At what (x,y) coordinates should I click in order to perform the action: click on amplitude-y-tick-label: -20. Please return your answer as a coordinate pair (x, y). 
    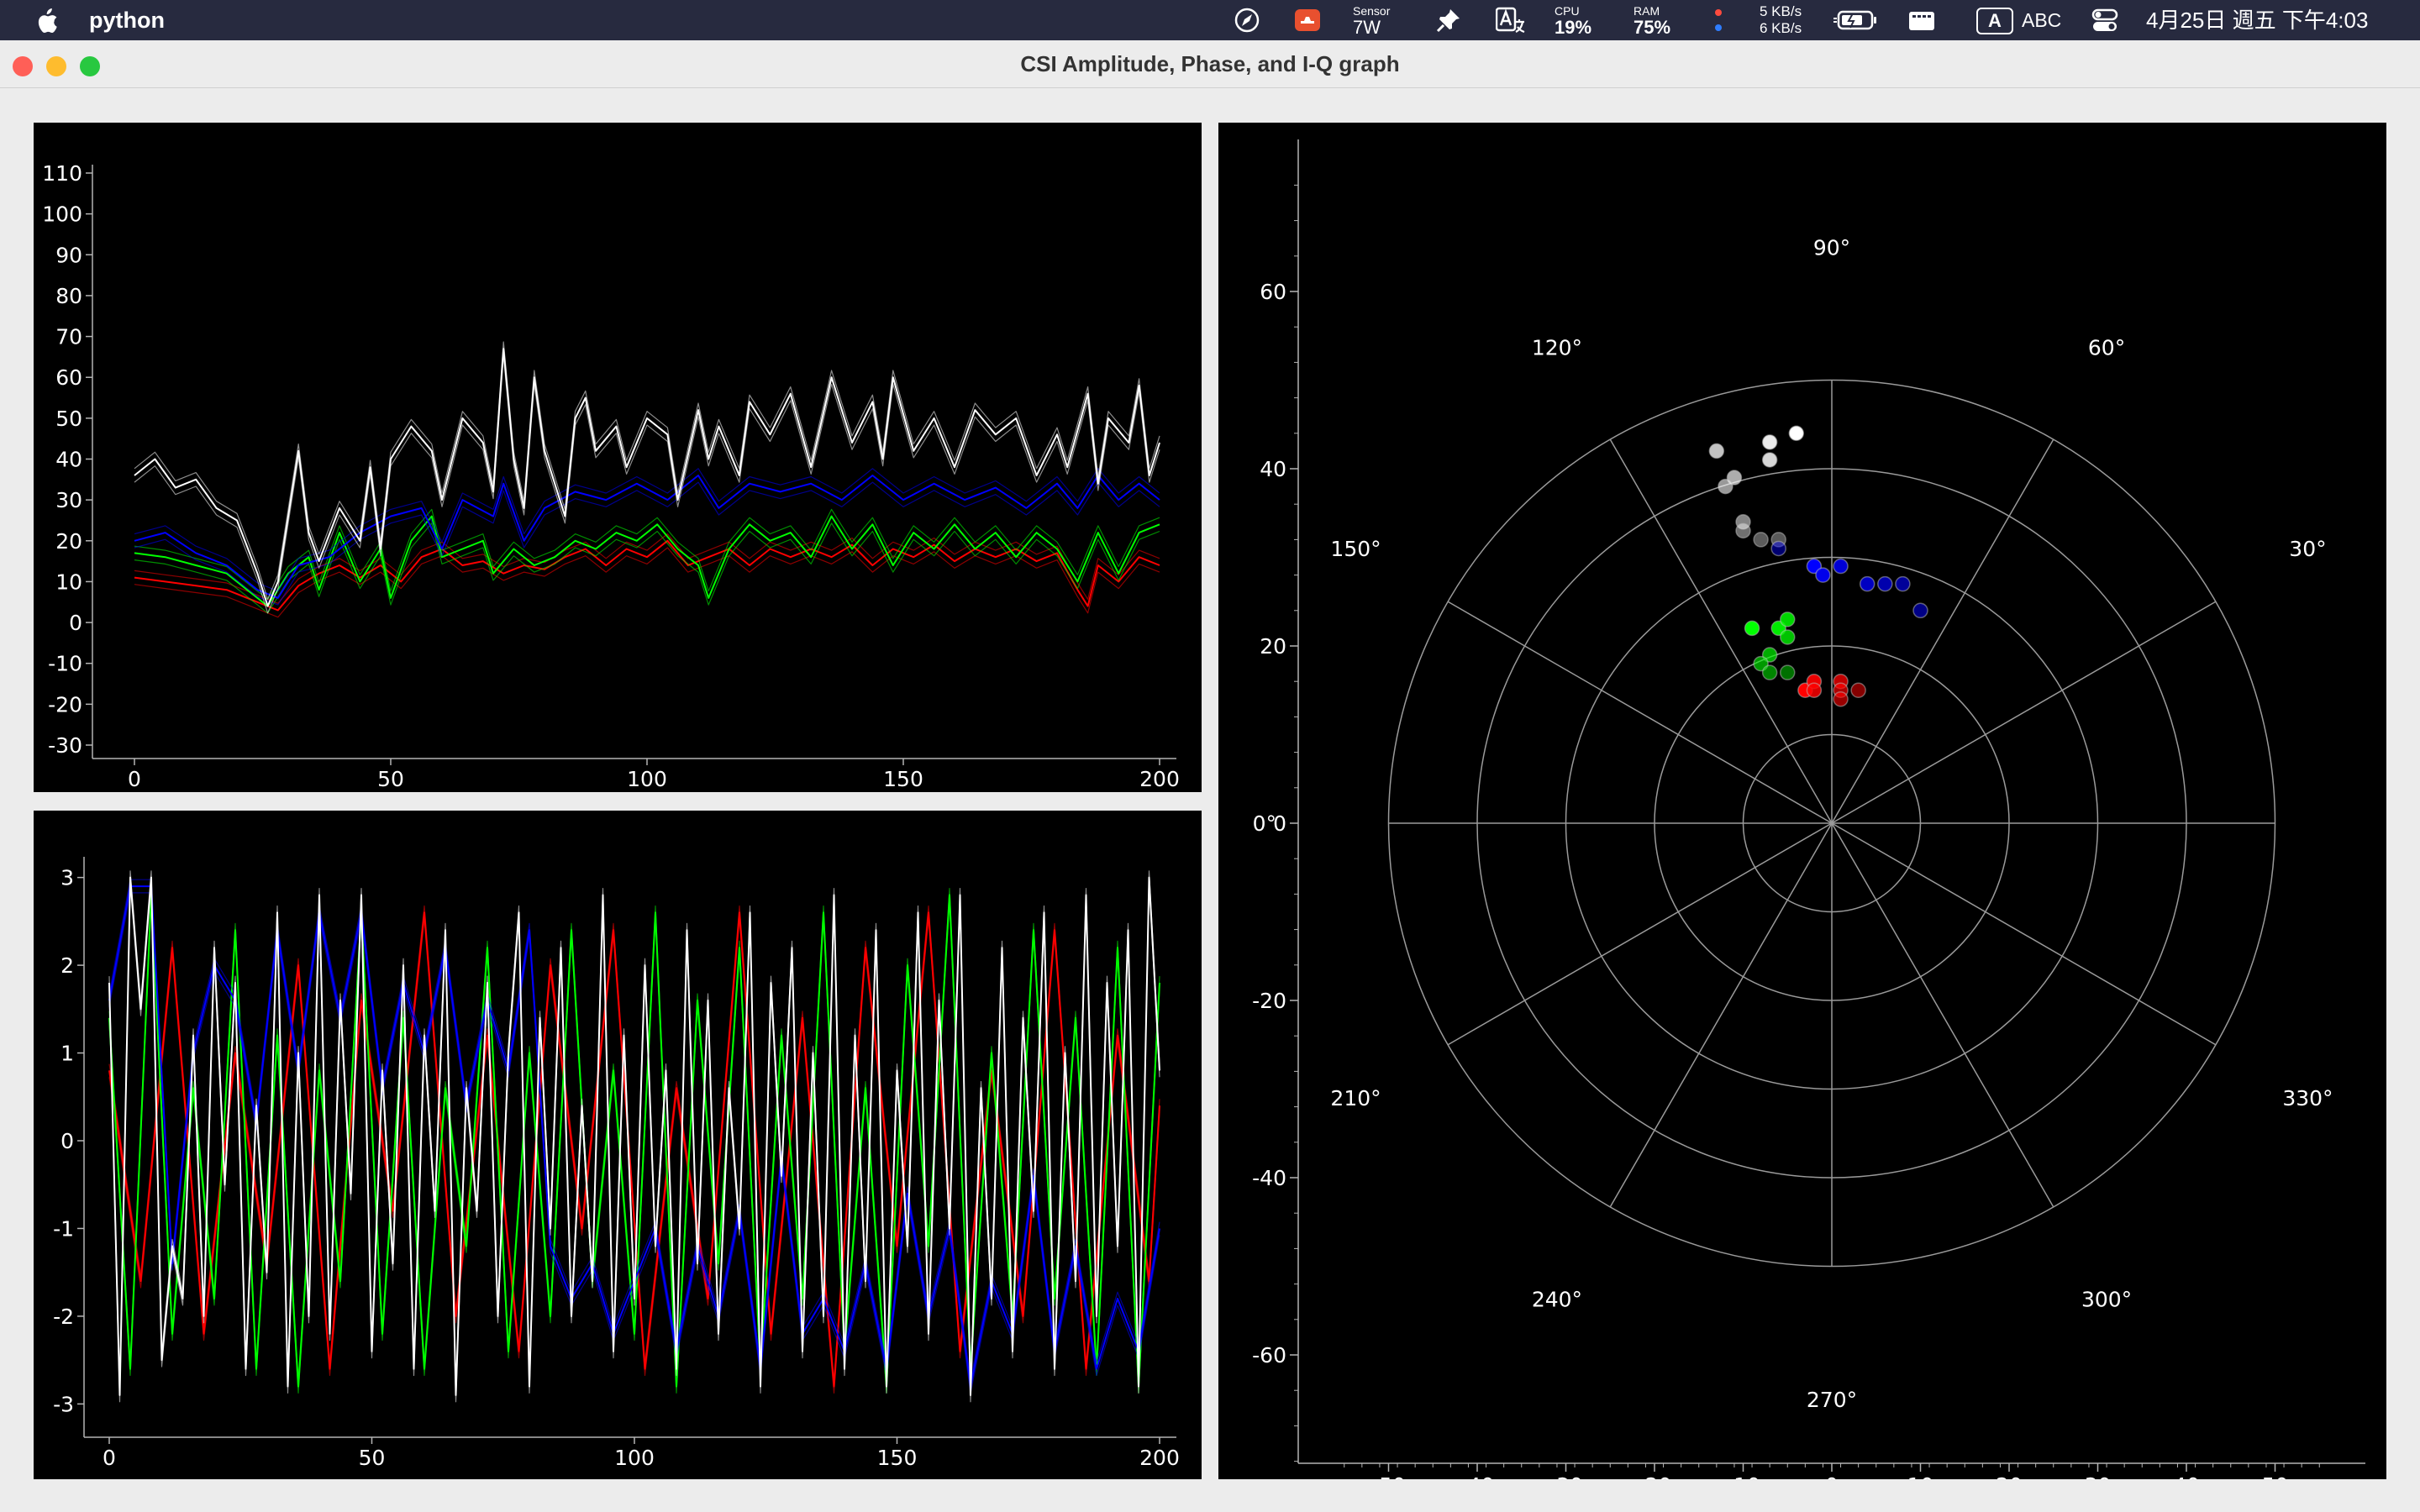
    Looking at the image, I should click on (65, 704).